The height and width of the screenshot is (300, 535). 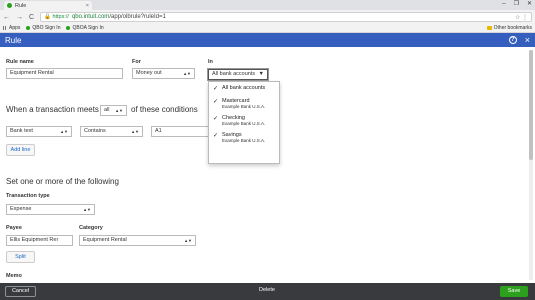 I want to click on lock-icon: 🔒 https://, so click(x=56, y=17).